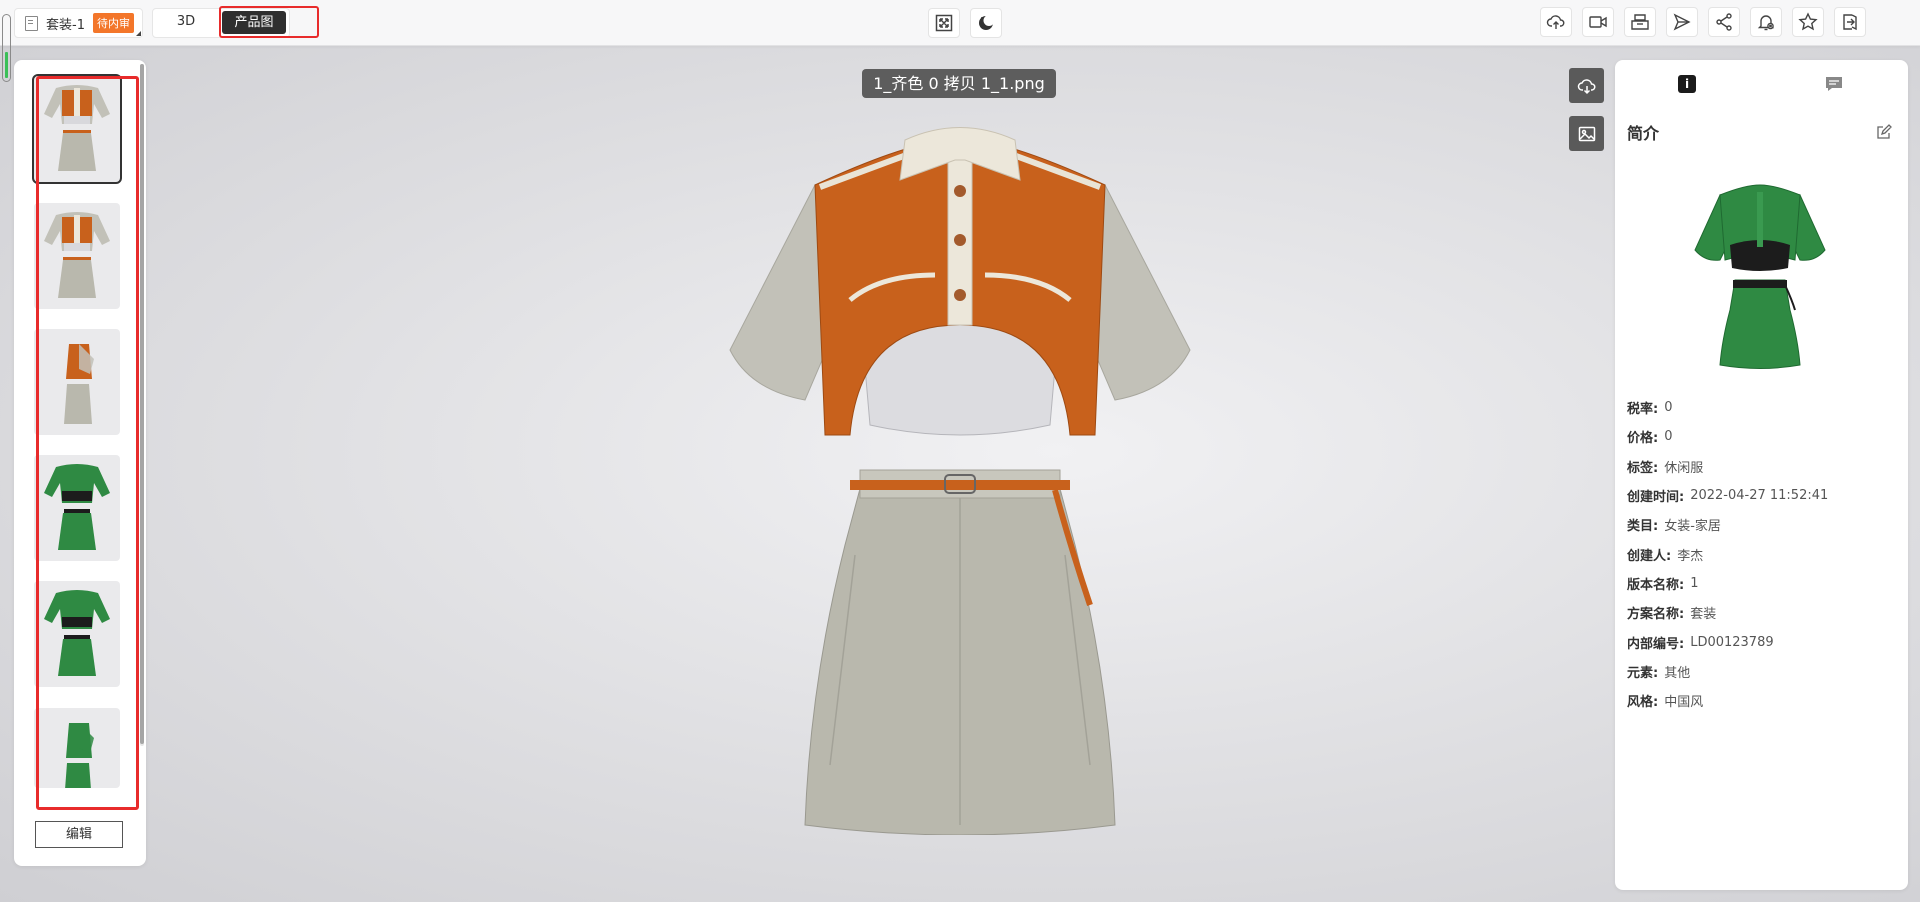 This screenshot has height=902, width=1920. Describe the element at coordinates (1762, 583) in the screenshot. I see `info-field-row: 版本名称: 1` at that location.